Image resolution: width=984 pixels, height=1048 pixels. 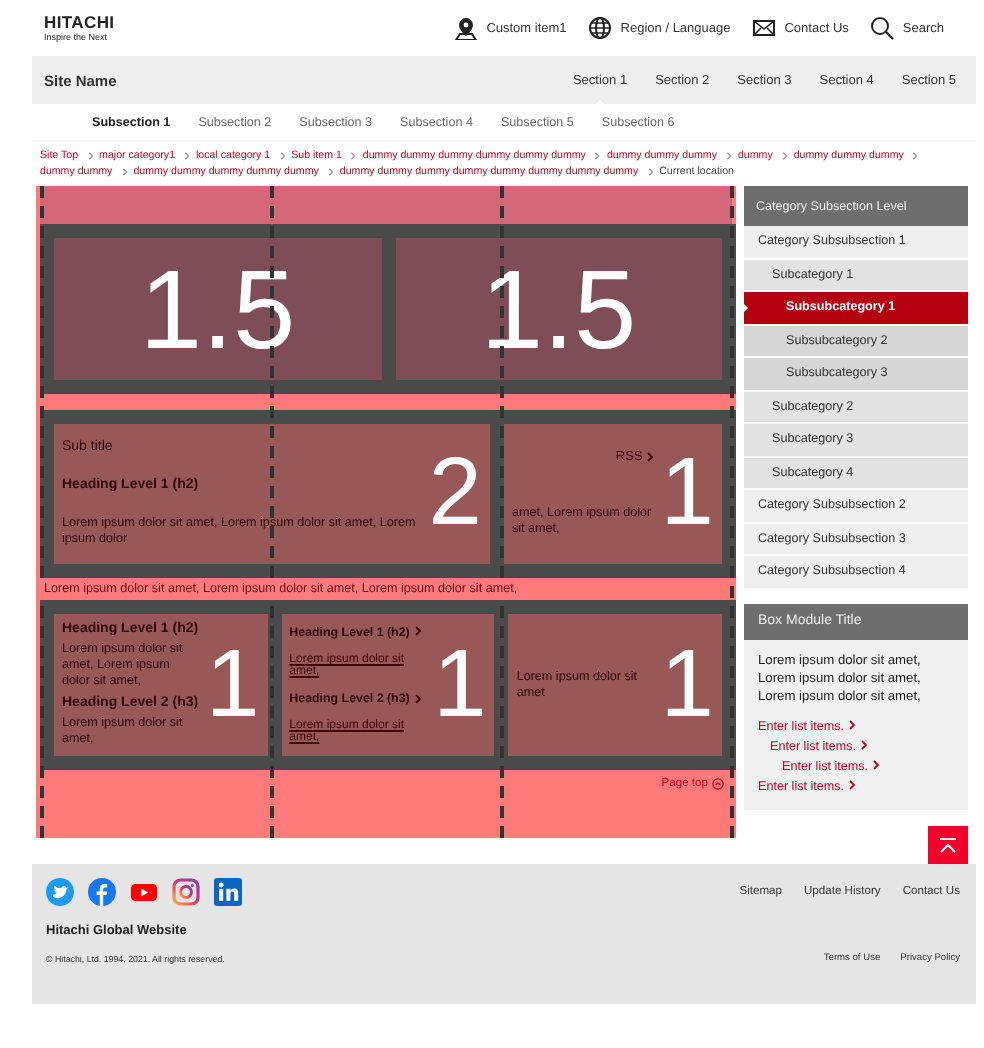 What do you see at coordinates (60, 892) in the screenshot?
I see `twitter-icon` at bounding box center [60, 892].